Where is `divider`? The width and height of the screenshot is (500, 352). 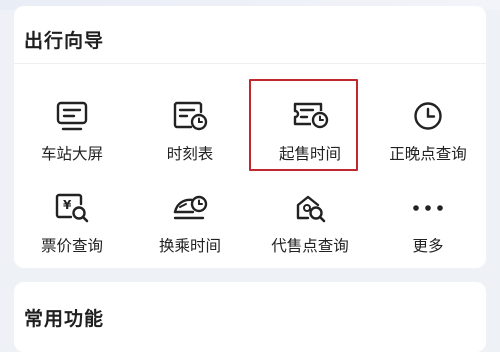
divider is located at coordinates (250, 63).